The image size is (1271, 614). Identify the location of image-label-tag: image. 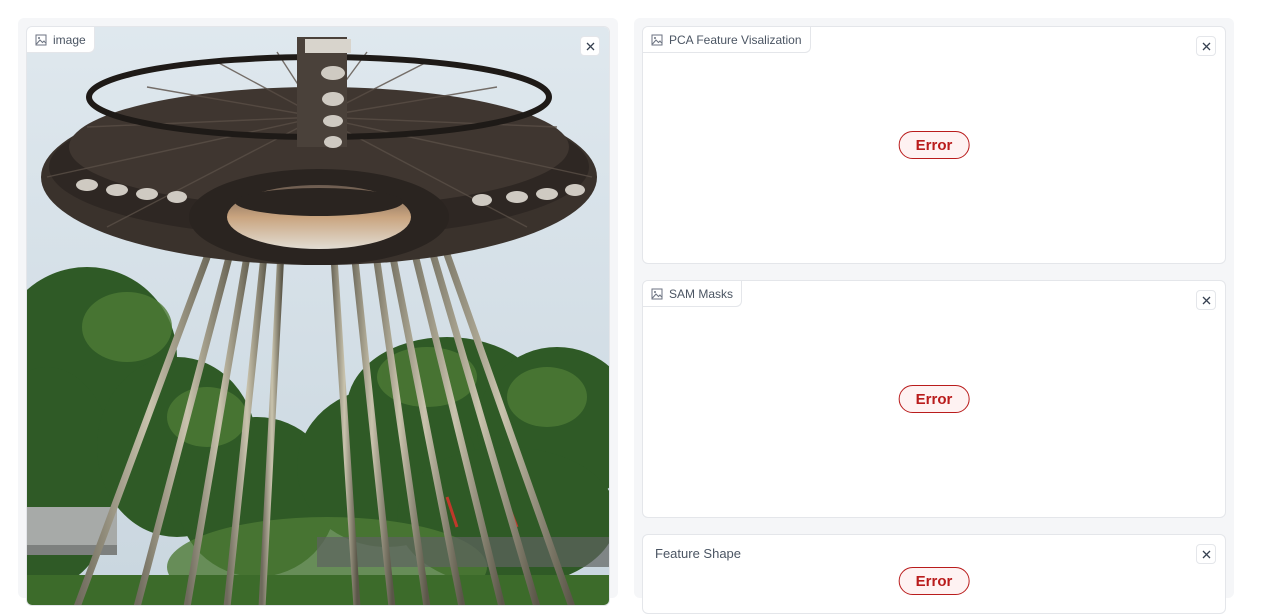
(61, 40).